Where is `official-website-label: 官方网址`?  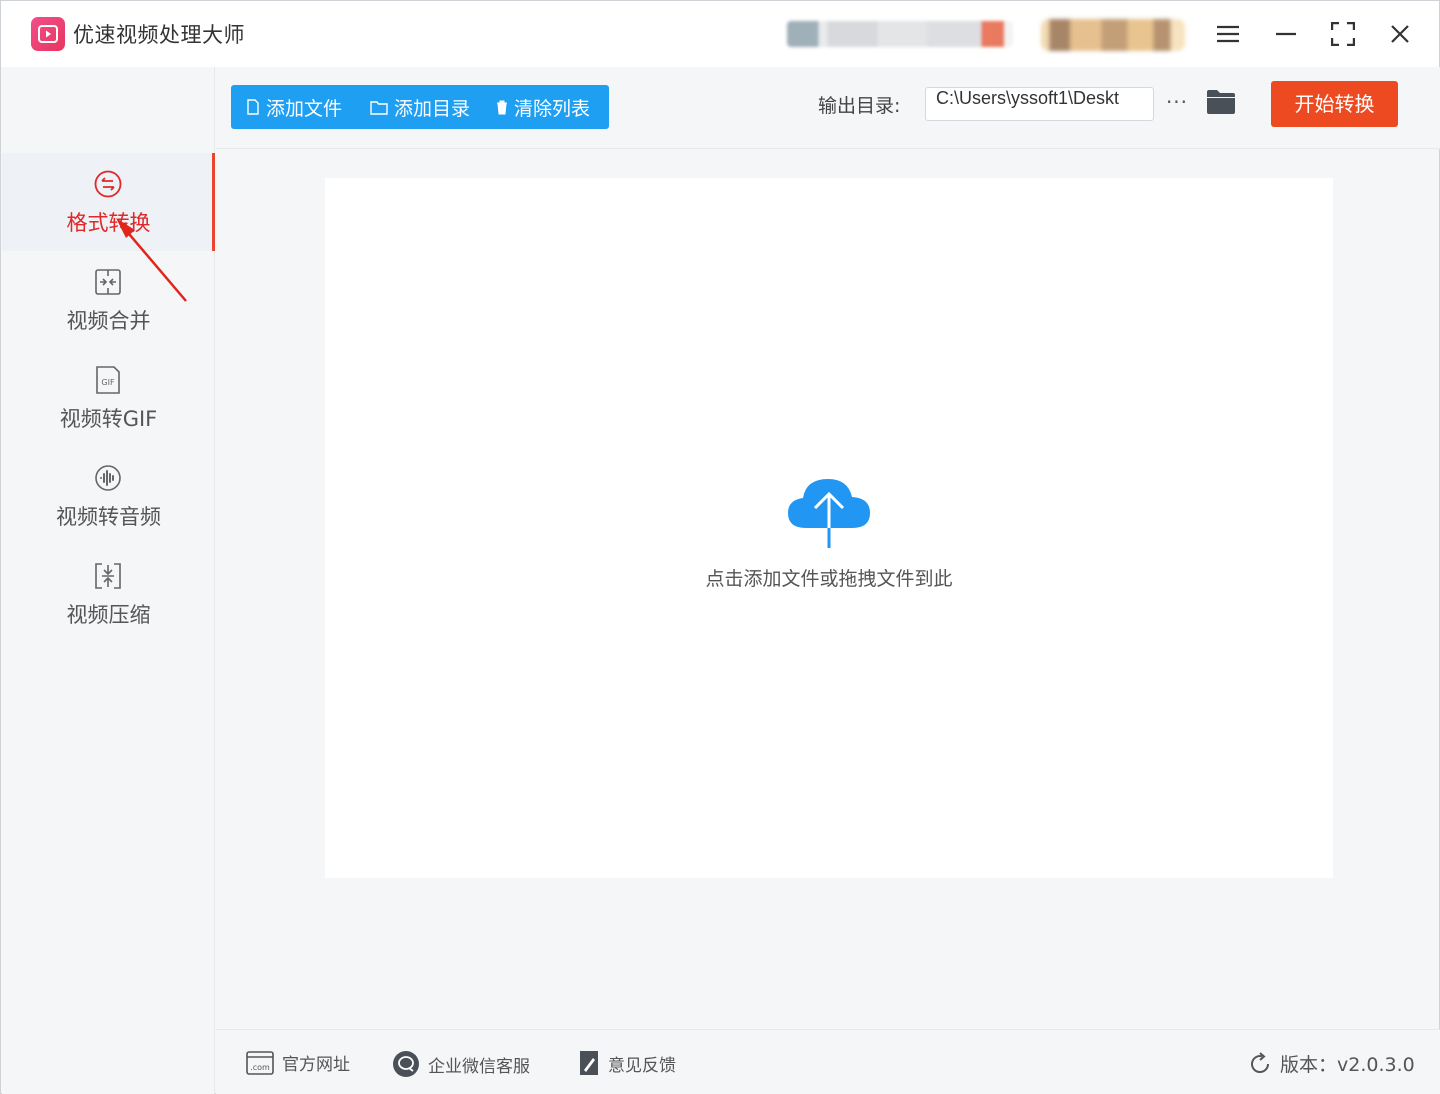
official-website-label: 官方网址 is located at coordinates (316, 1065).